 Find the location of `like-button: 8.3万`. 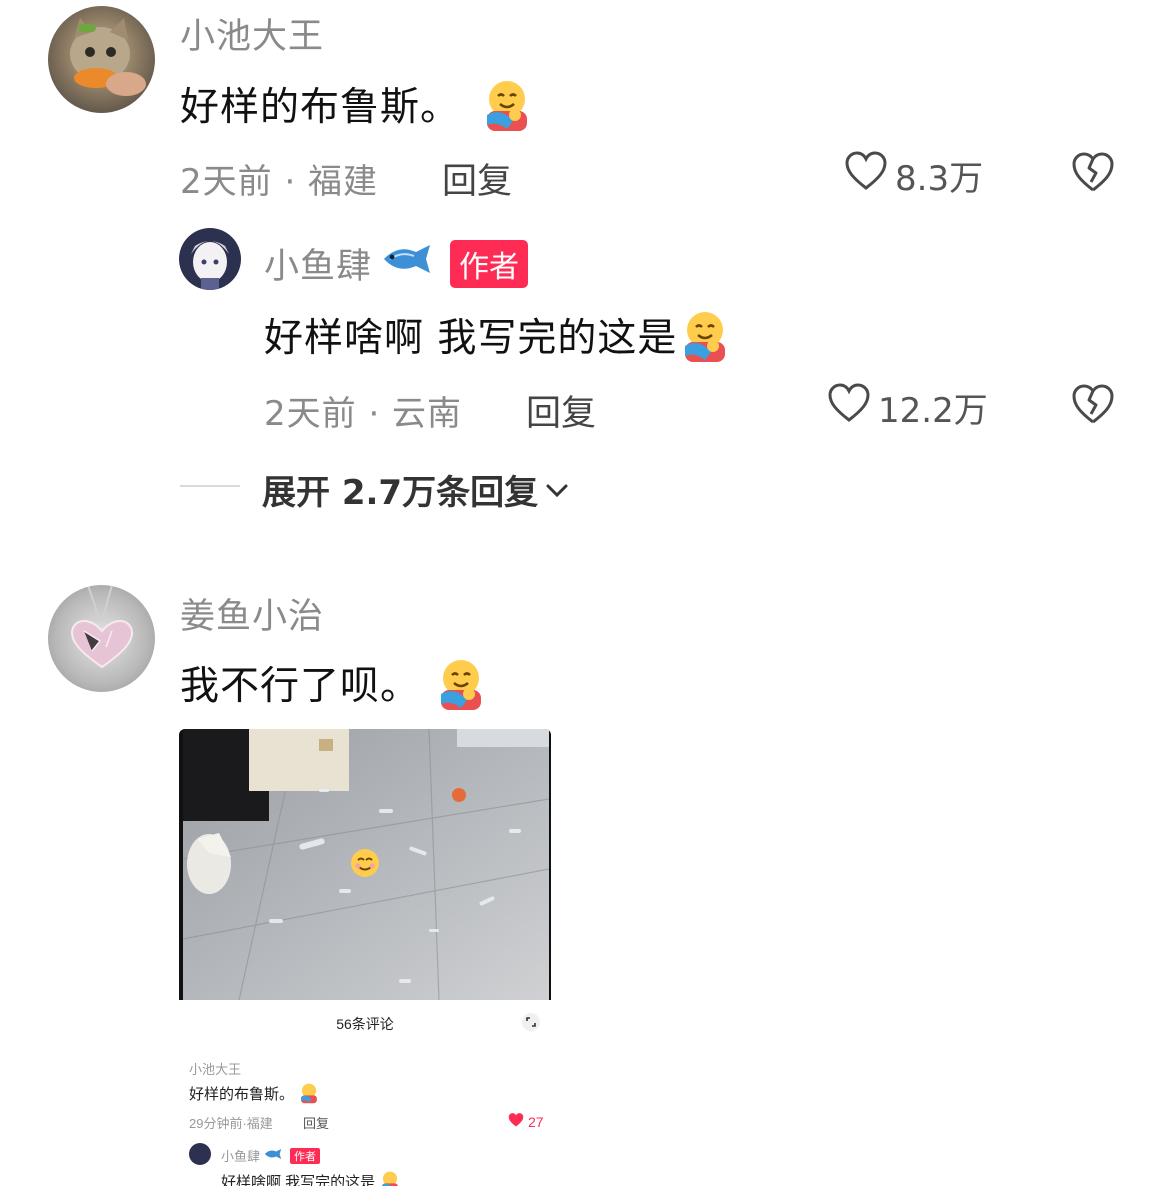

like-button: 8.3万 is located at coordinates (913, 175).